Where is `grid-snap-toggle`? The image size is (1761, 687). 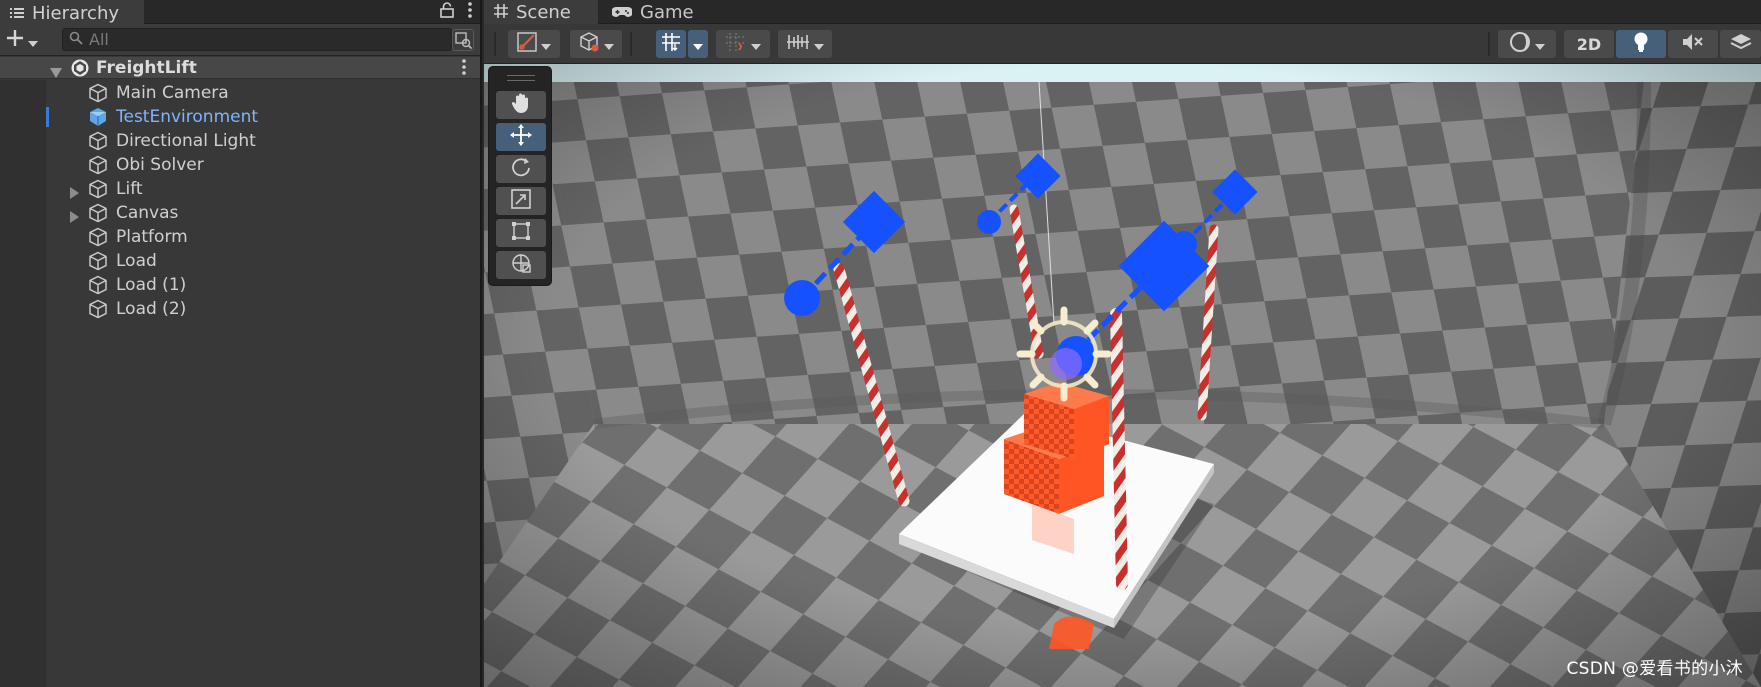 grid-snap-toggle is located at coordinates (671, 44).